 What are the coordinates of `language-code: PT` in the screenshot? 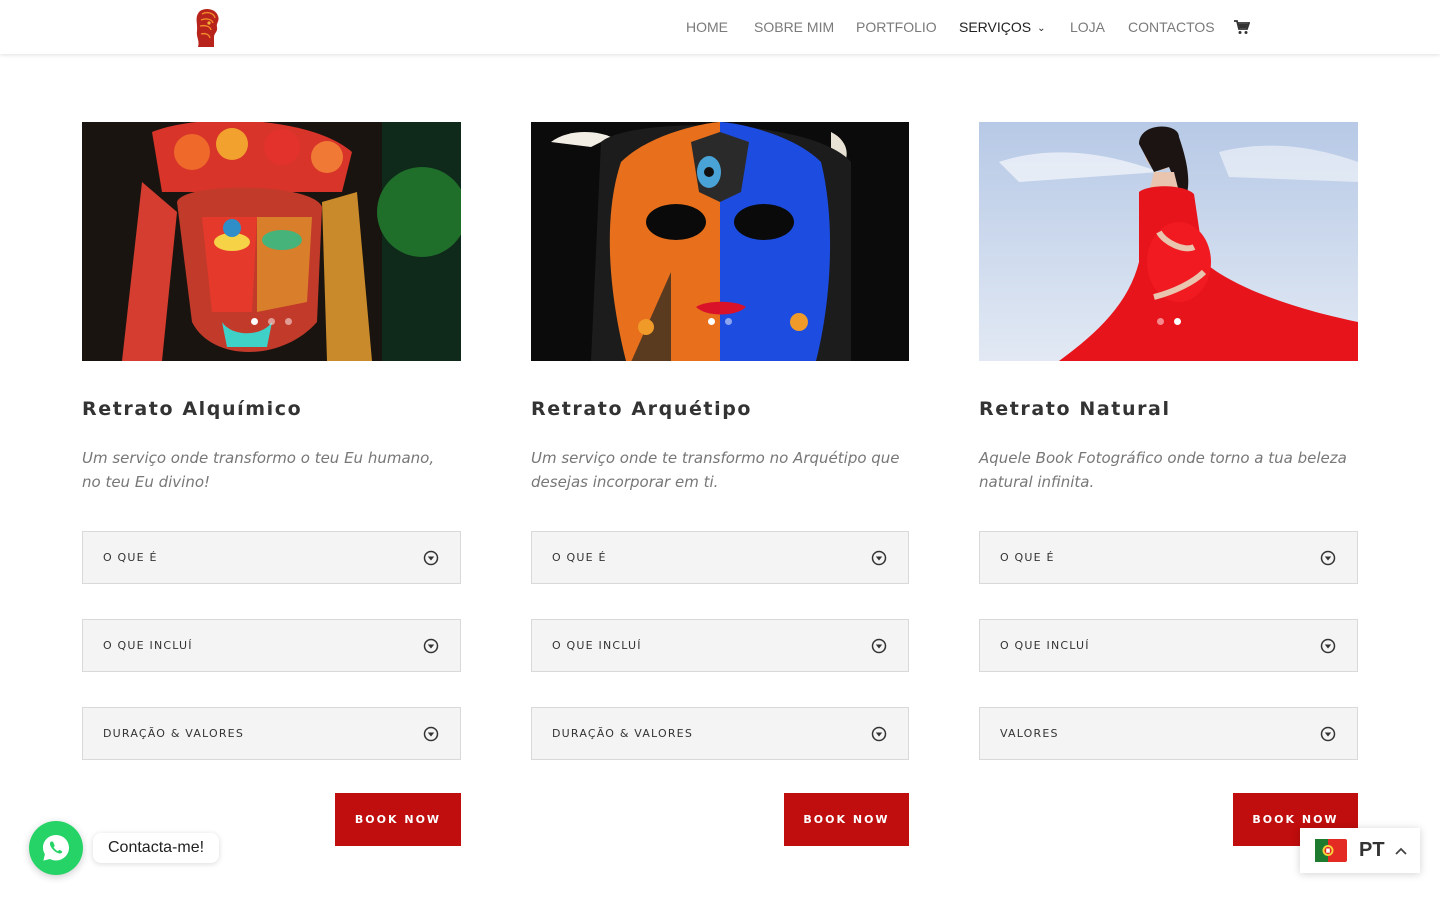 It's located at (1372, 850).